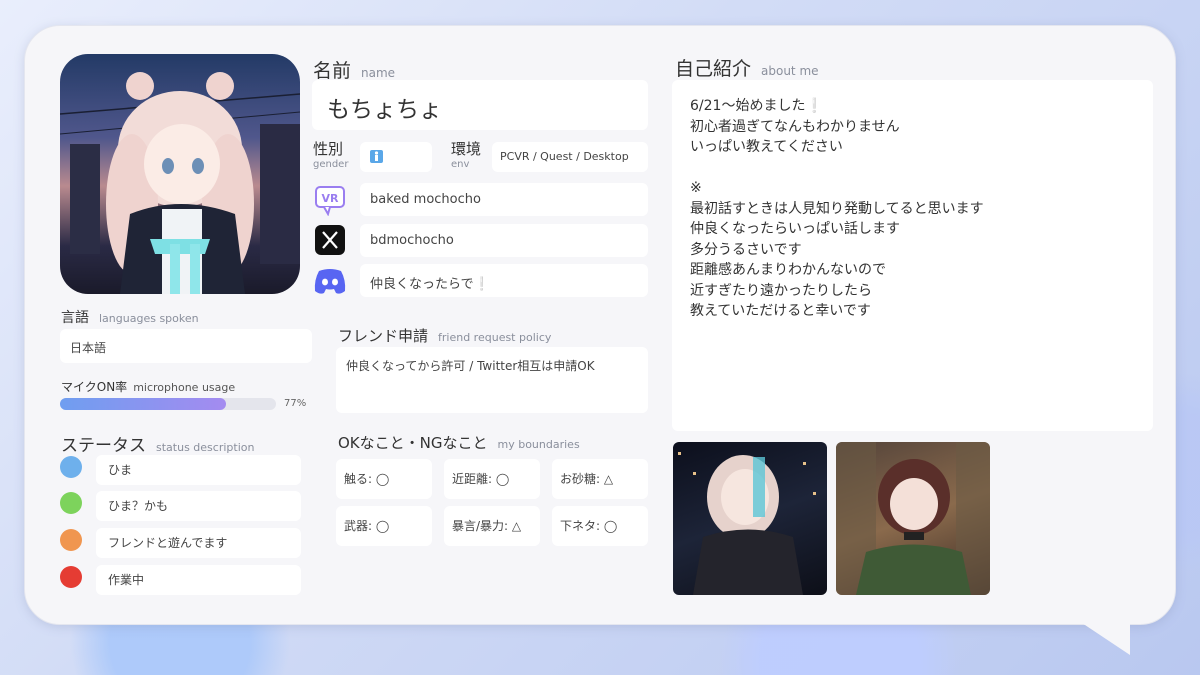 Image resolution: width=1200 pixels, height=675 pixels. Describe the element at coordinates (788, 270) in the screenshot. I see `about-line: 距離感あんまりわかんないので` at that location.